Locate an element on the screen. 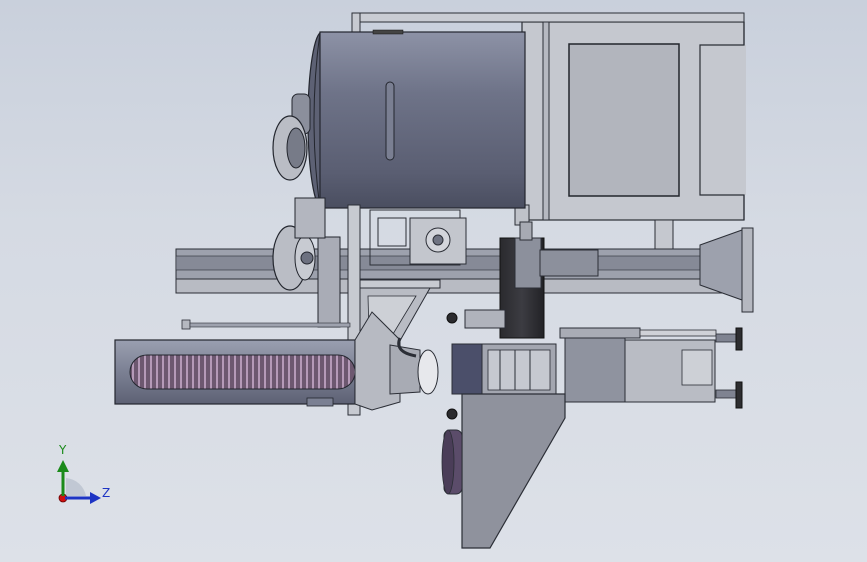 The height and width of the screenshot is (562, 867). outlet-chute is located at coordinates (503, 471).